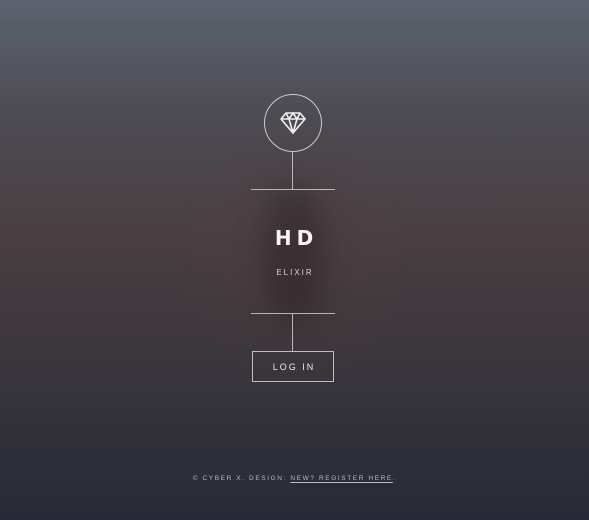 This screenshot has width=589, height=520. Describe the element at coordinates (241, 478) in the screenshot. I see `copyright-text: © CYBER X. DESIGN:` at that location.